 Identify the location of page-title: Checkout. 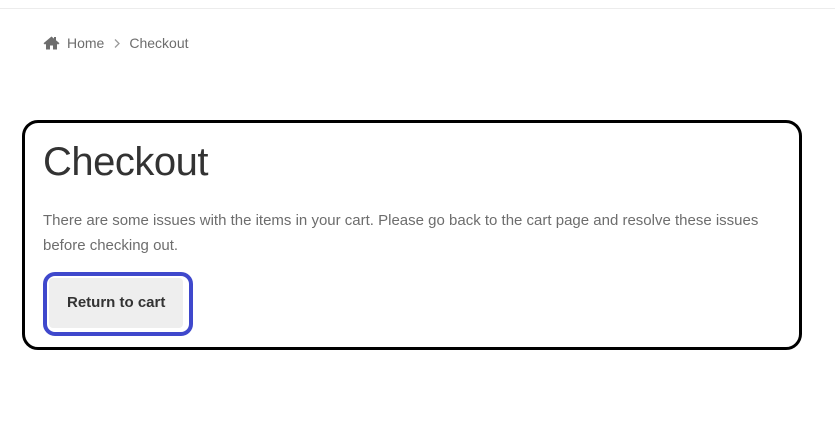
(125, 162).